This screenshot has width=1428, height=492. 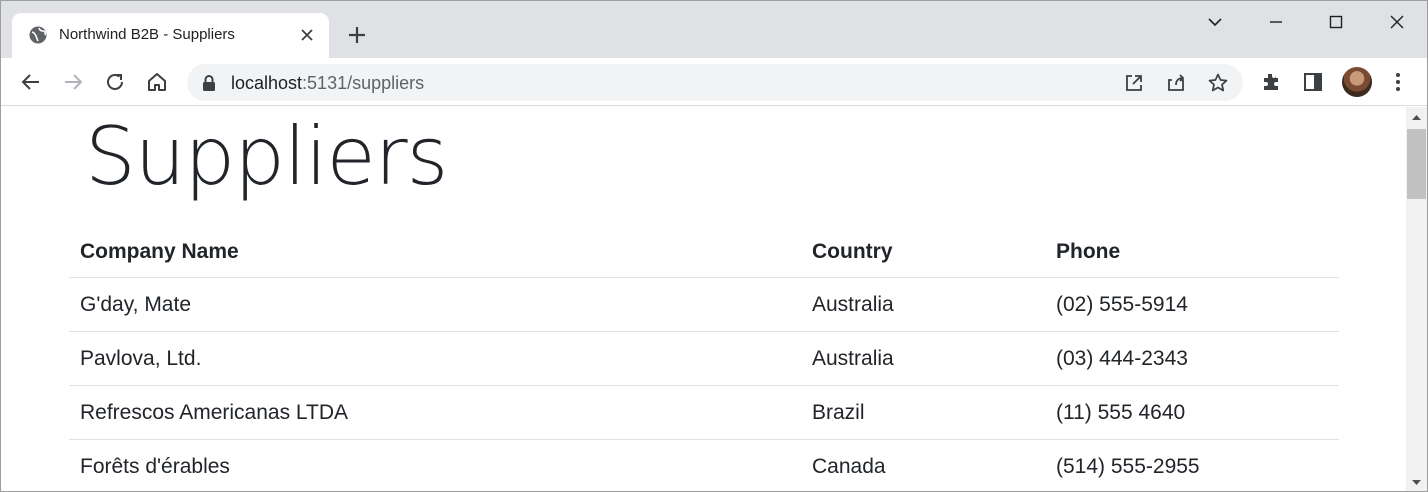 I want to click on share-icon, so click(x=1176, y=83).